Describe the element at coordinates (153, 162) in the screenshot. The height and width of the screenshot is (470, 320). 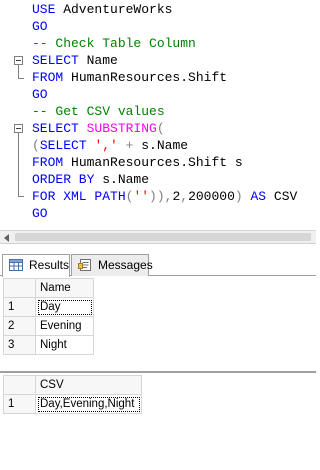
I see `code-token: HumanResources.Shift s` at that location.